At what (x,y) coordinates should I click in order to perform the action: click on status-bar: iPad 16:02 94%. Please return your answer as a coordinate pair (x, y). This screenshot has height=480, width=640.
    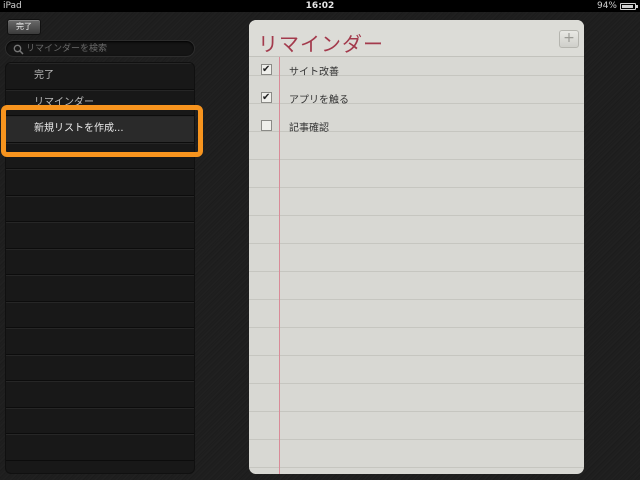
    Looking at the image, I should click on (320, 6).